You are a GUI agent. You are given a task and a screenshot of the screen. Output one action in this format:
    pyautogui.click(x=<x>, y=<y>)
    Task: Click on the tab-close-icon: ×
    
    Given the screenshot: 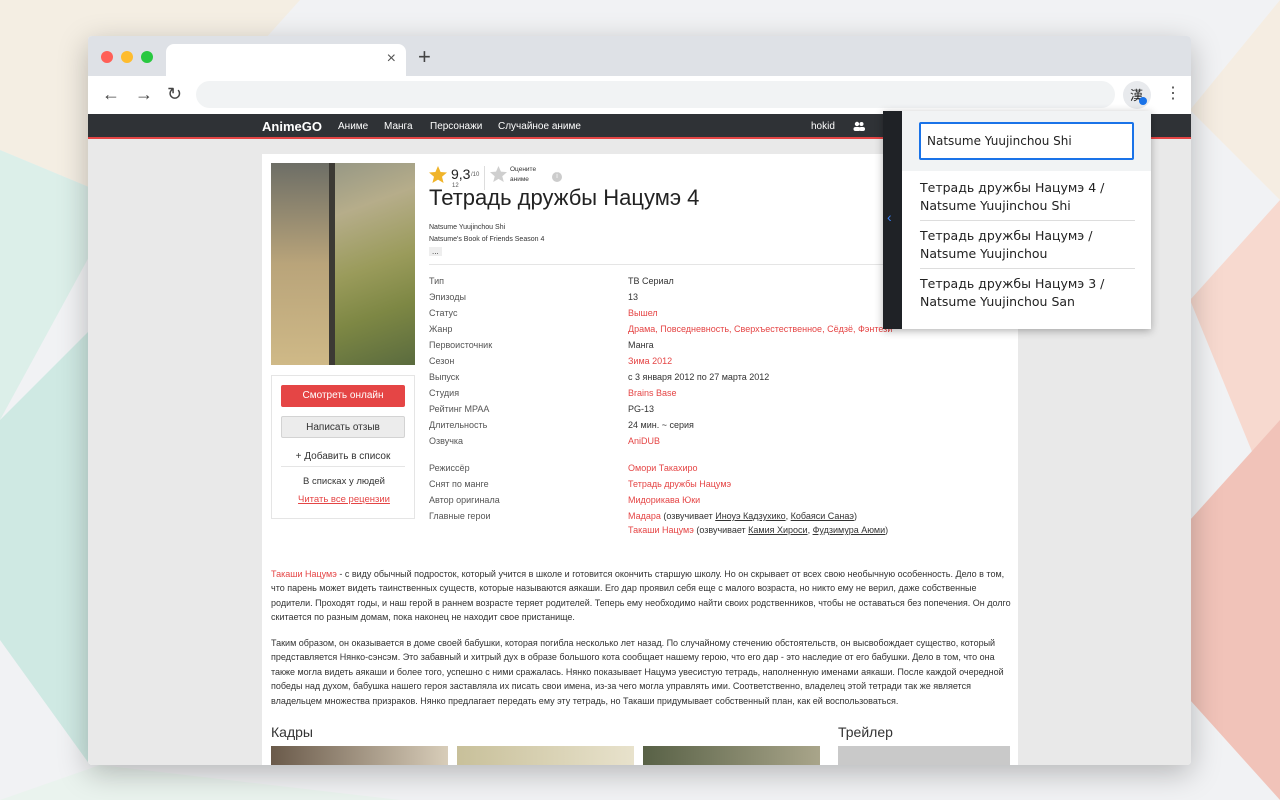 What is the action you would take?
    pyautogui.click(x=391, y=59)
    